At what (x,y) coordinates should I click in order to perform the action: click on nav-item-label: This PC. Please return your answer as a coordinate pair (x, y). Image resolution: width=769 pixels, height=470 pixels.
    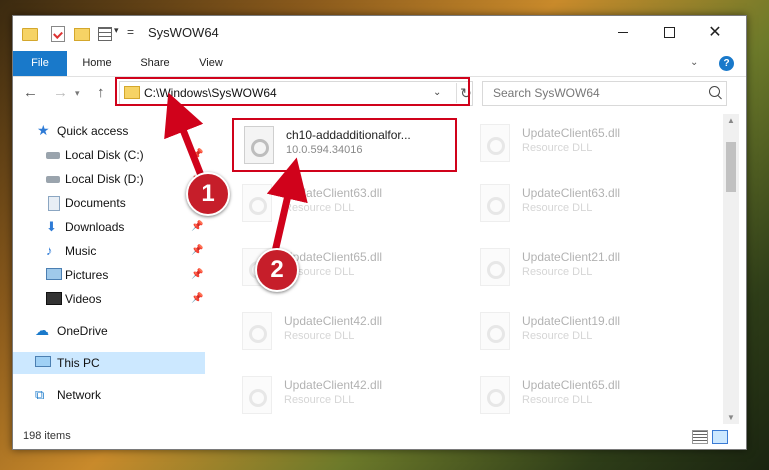
    Looking at the image, I should click on (78, 363).